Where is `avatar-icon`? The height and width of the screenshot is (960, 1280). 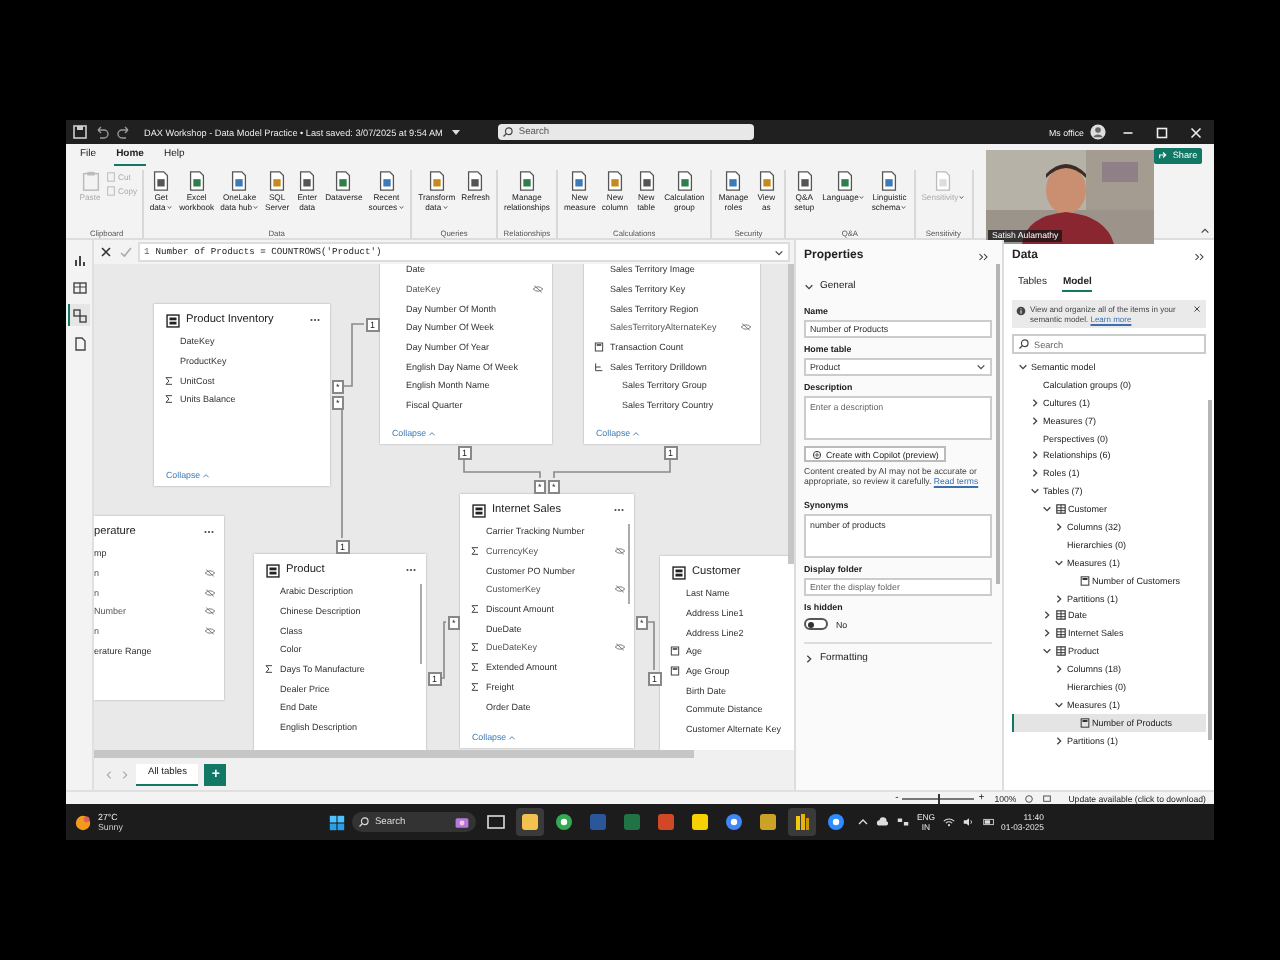
avatar-icon is located at coordinates (1098, 132).